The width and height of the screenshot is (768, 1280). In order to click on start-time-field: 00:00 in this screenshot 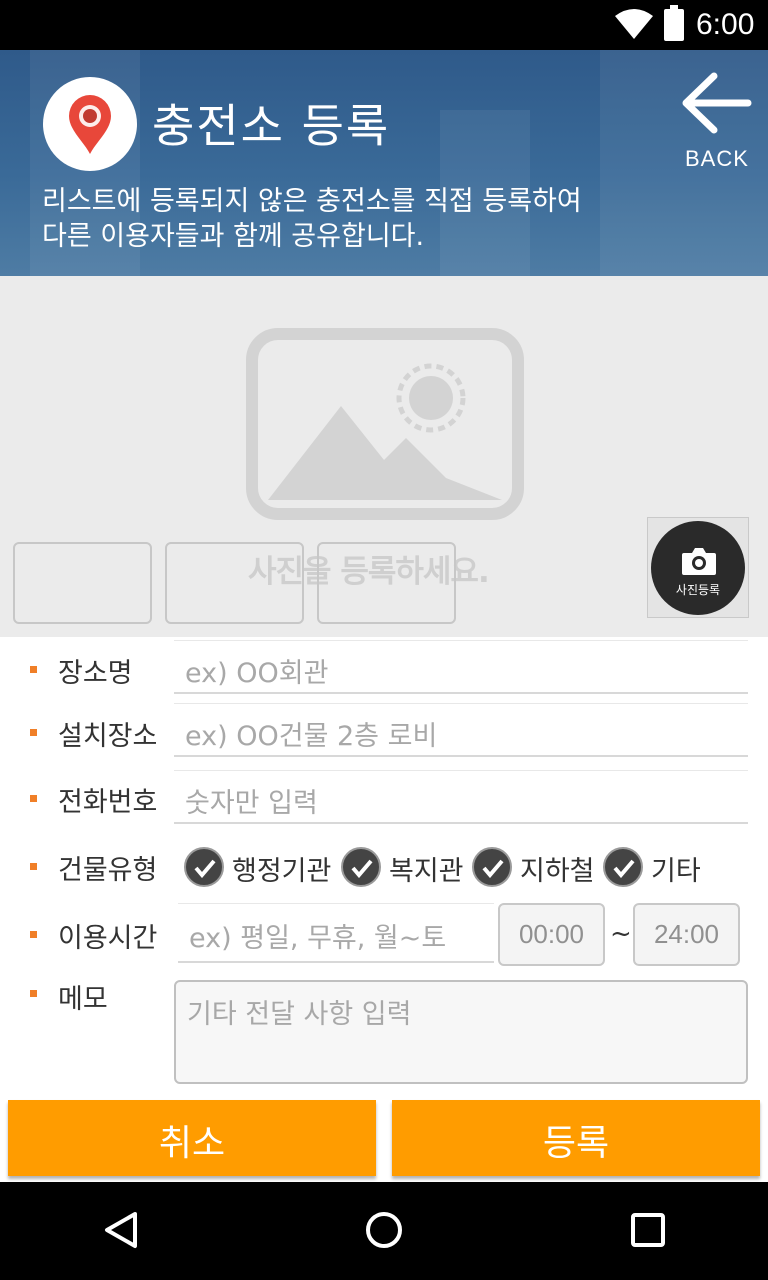, I will do `click(551, 934)`.